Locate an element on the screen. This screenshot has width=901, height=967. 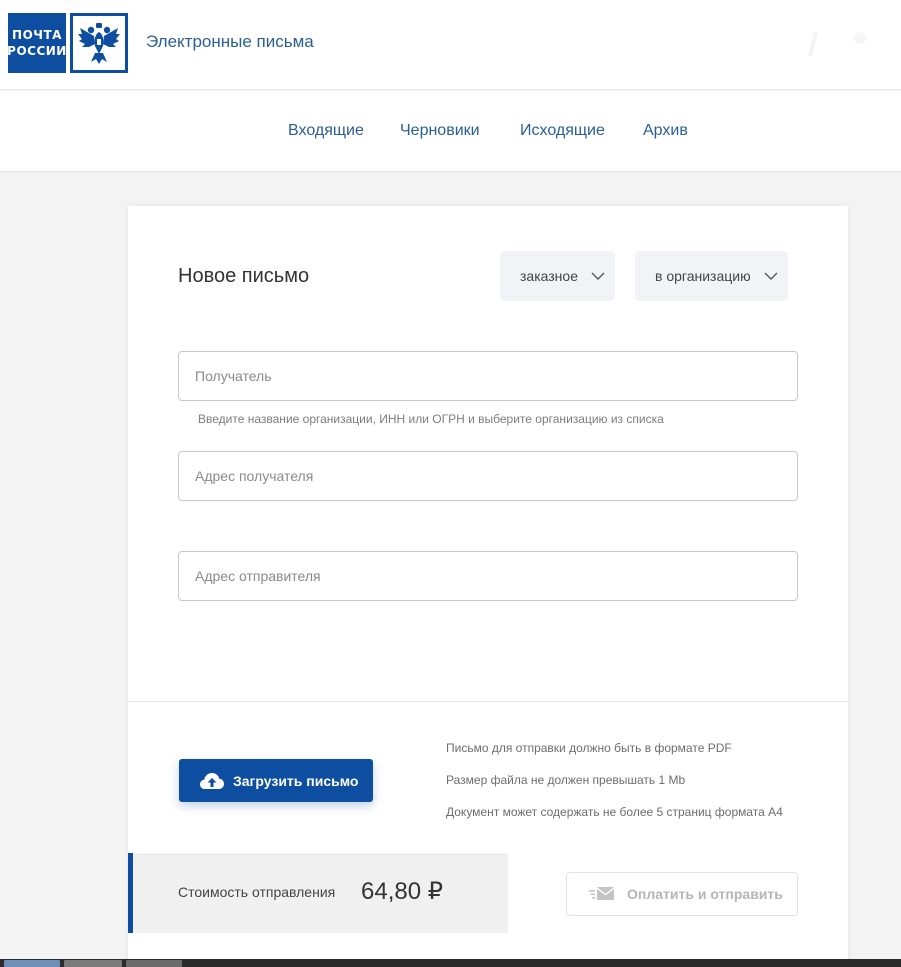
envelope-send-icon is located at coordinates (602, 893).